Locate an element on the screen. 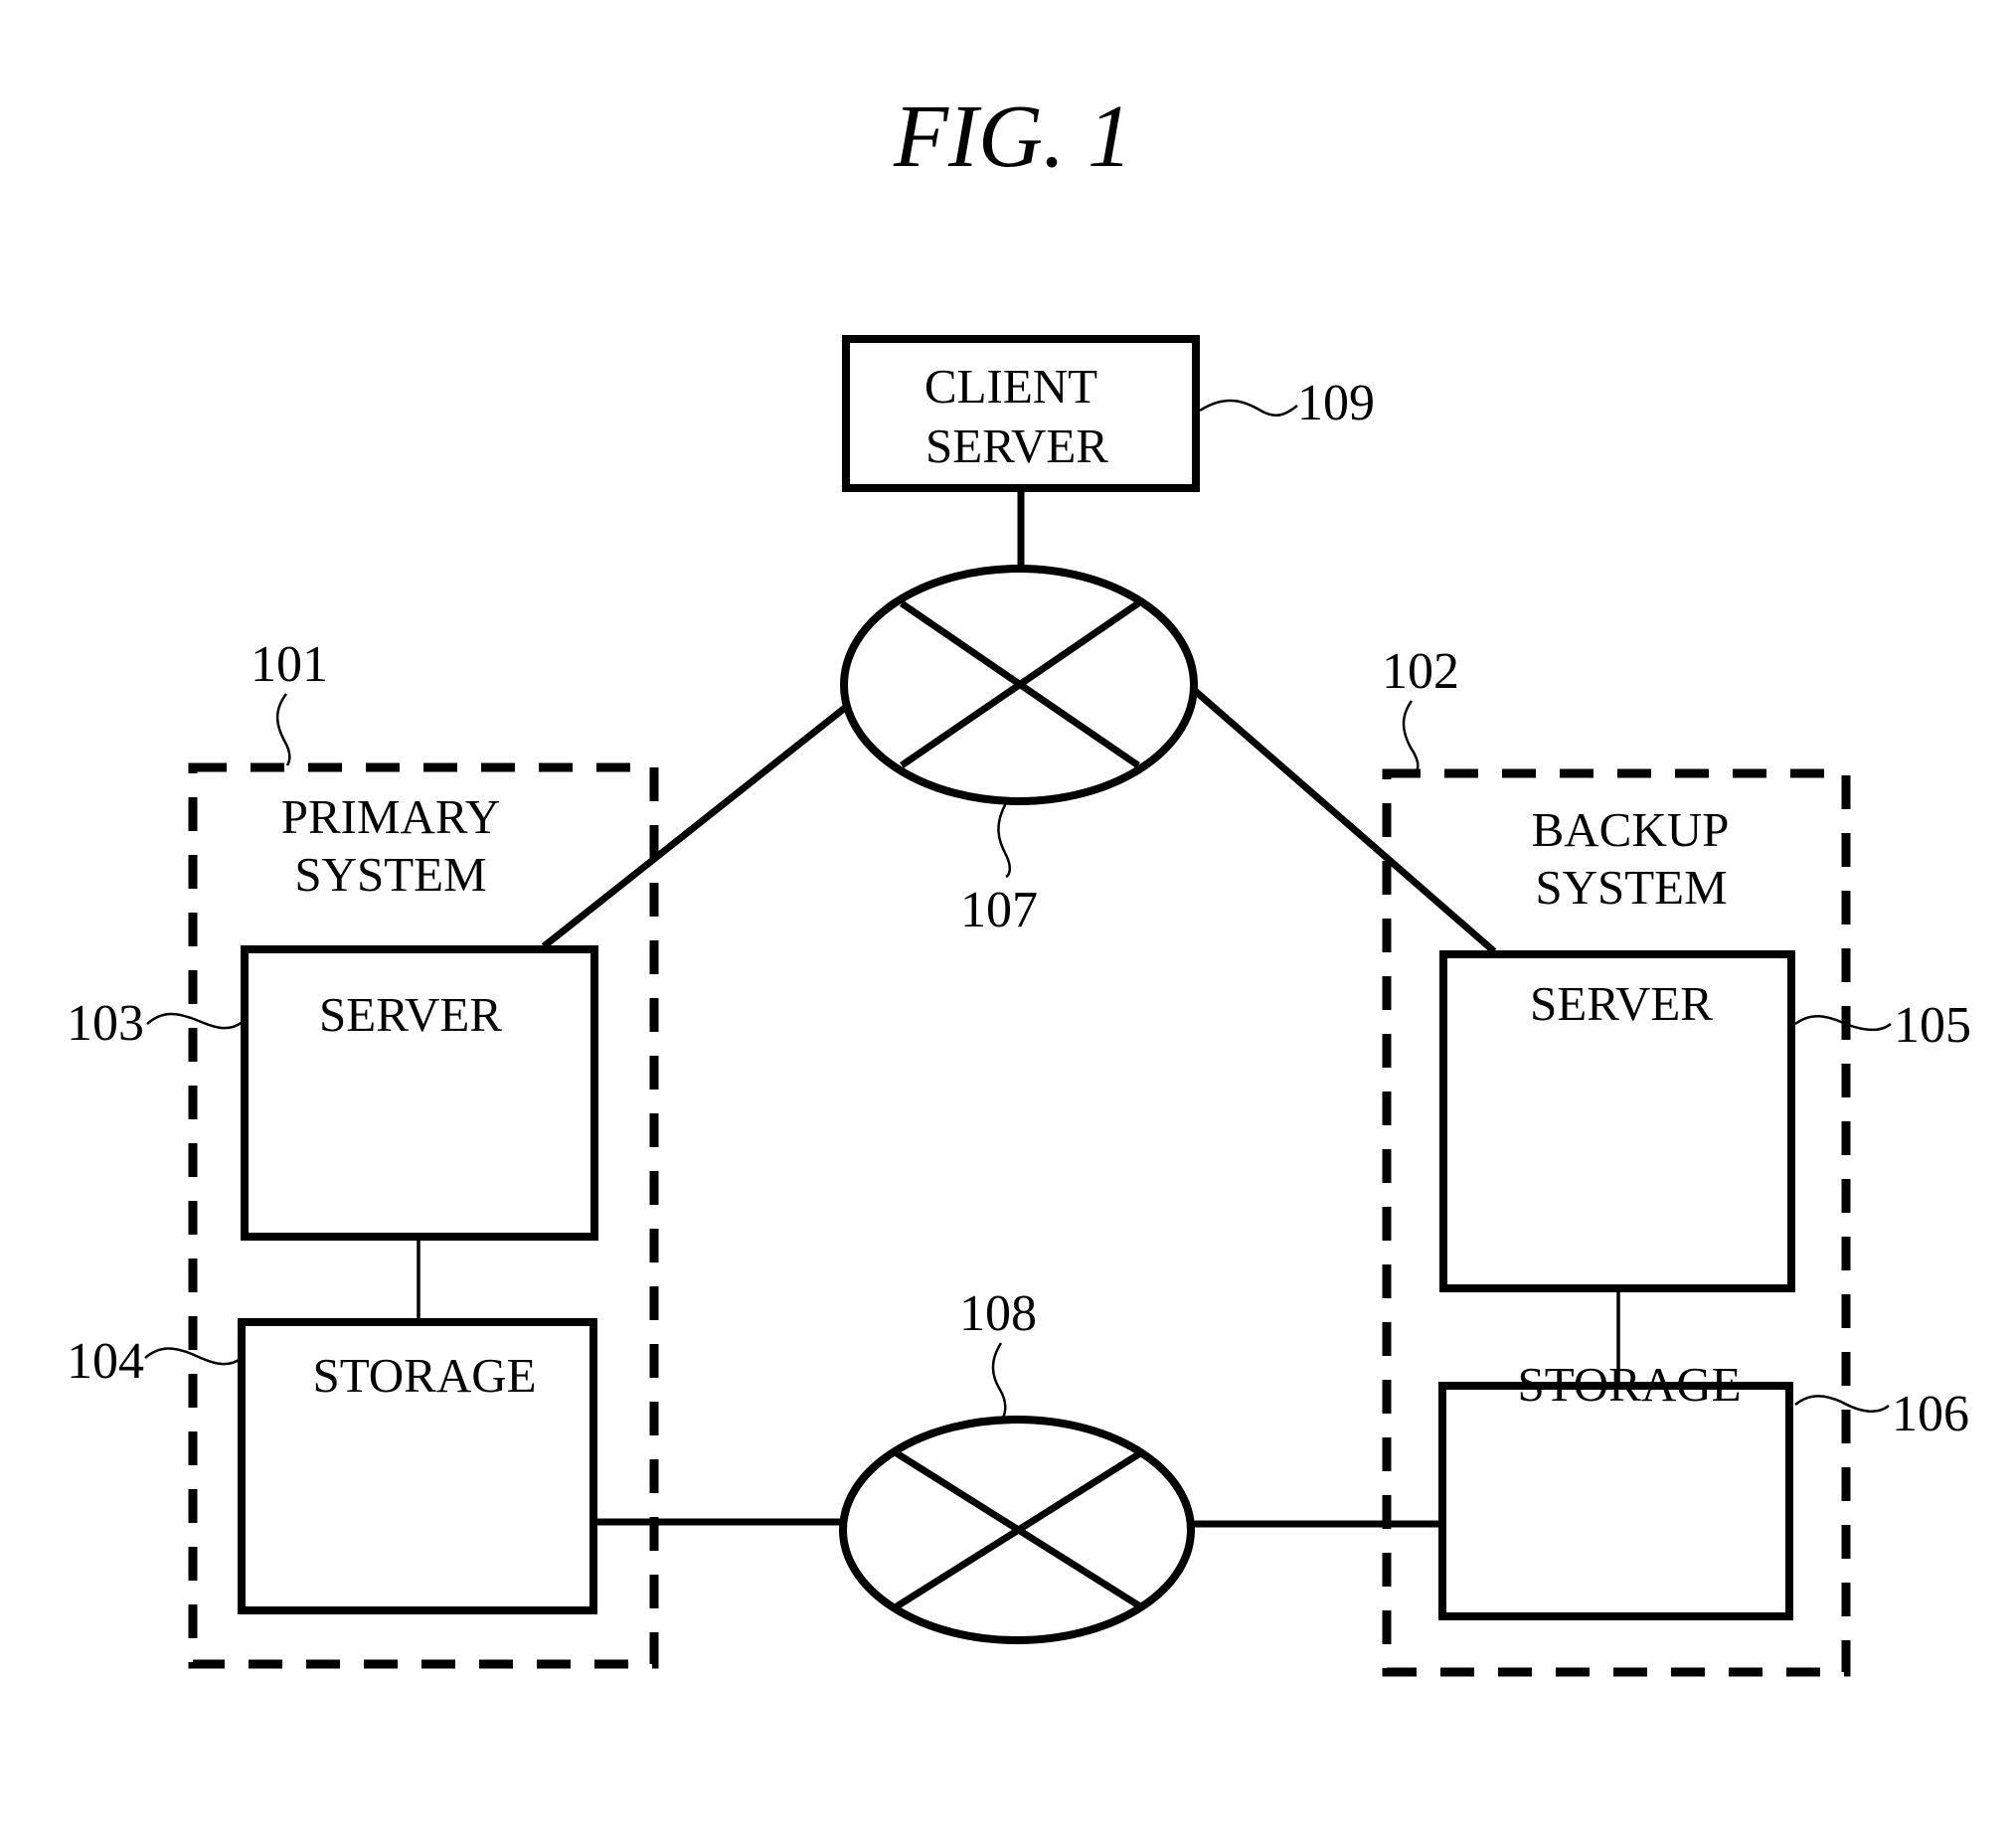 The width and height of the screenshot is (2014, 1848). ref-label-101: 101 is located at coordinates (289, 664).